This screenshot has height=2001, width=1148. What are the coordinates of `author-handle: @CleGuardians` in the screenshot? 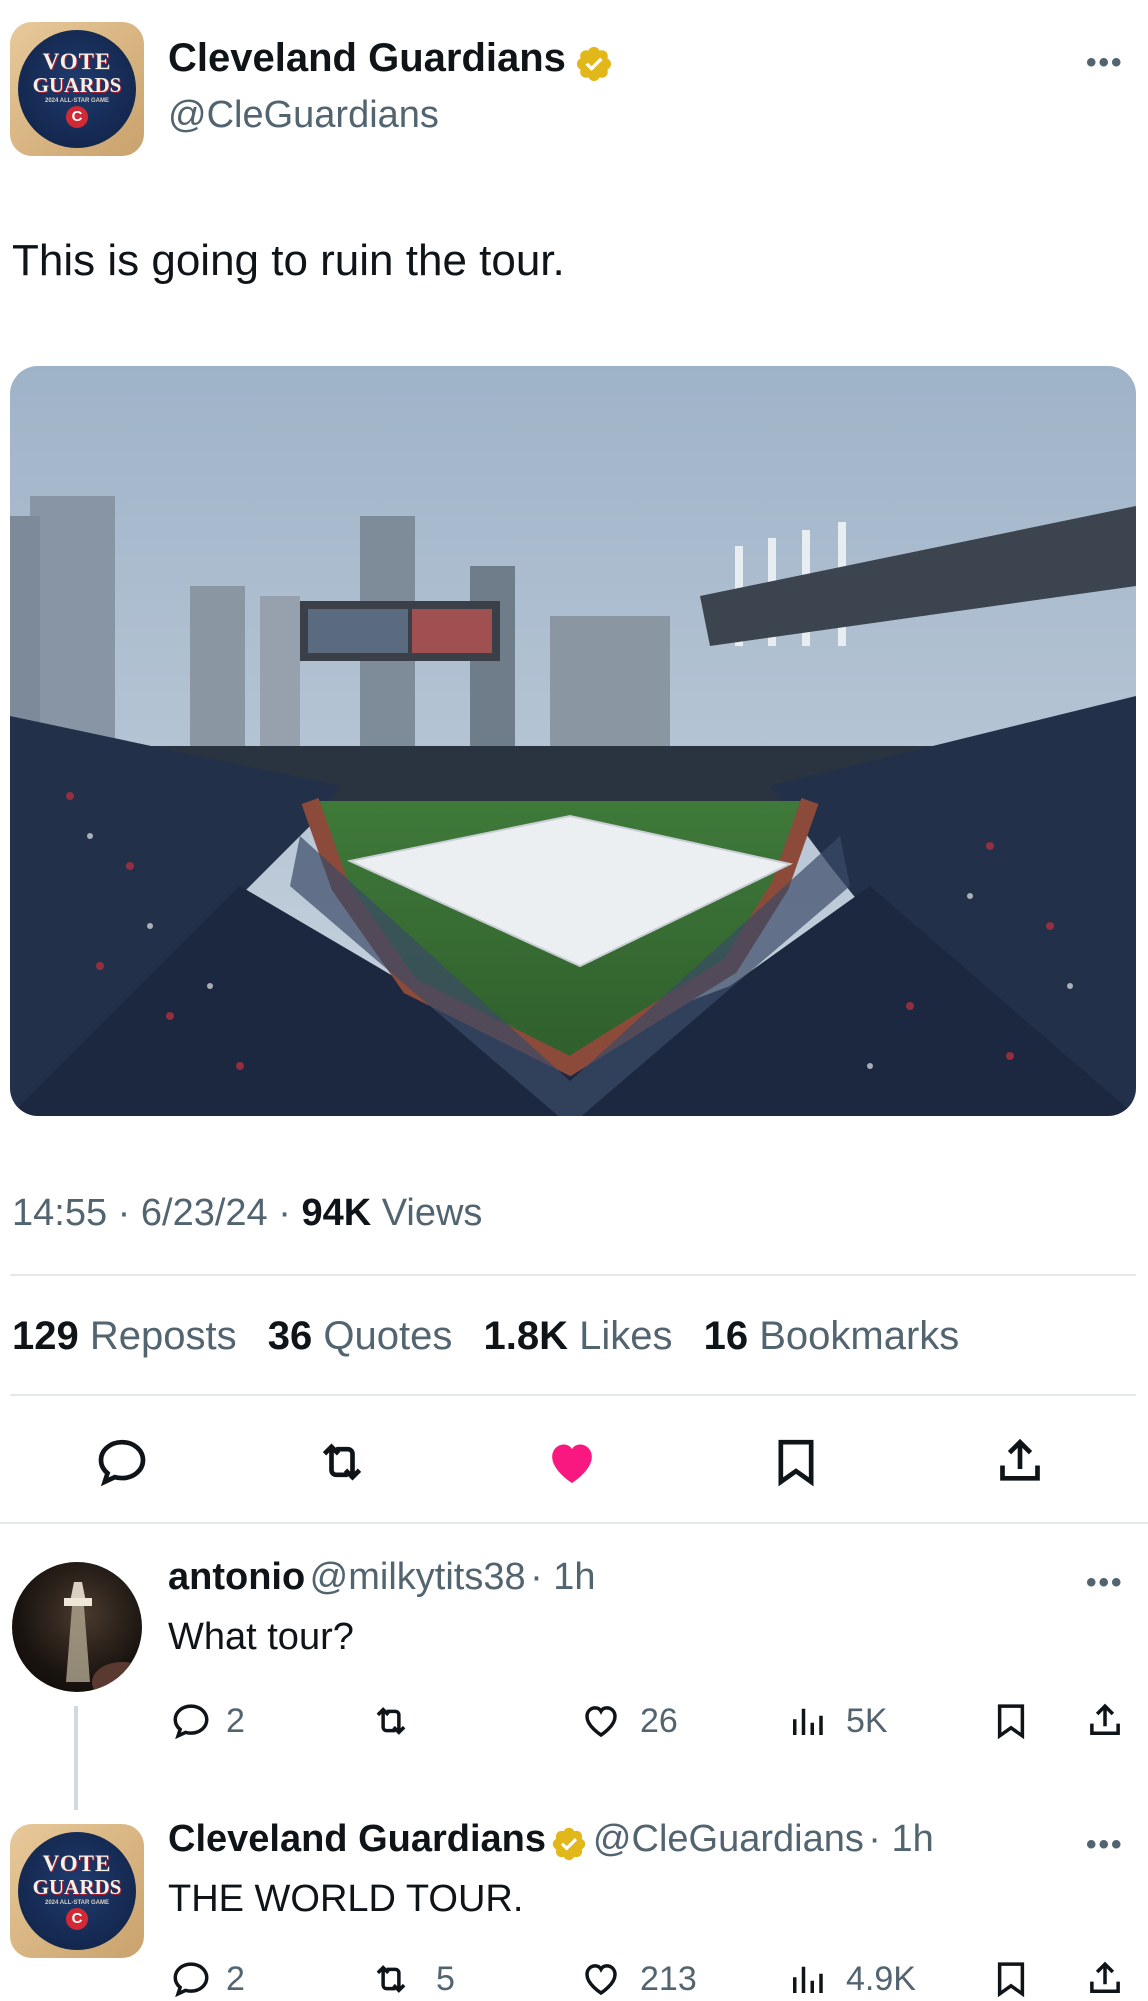 It's located at (303, 115).